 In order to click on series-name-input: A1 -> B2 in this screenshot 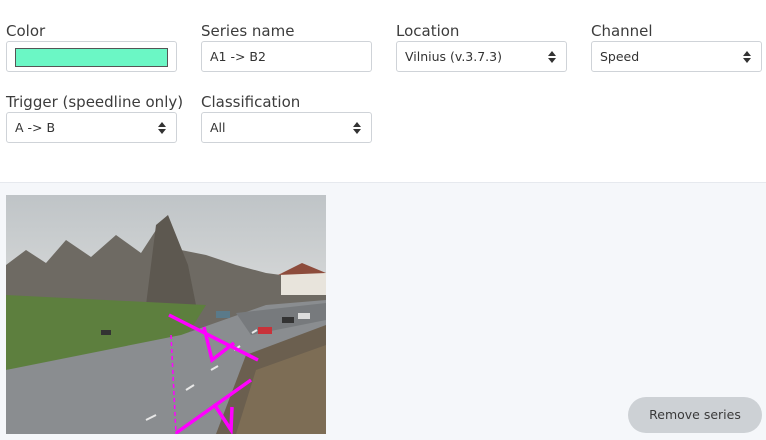, I will do `click(286, 56)`.